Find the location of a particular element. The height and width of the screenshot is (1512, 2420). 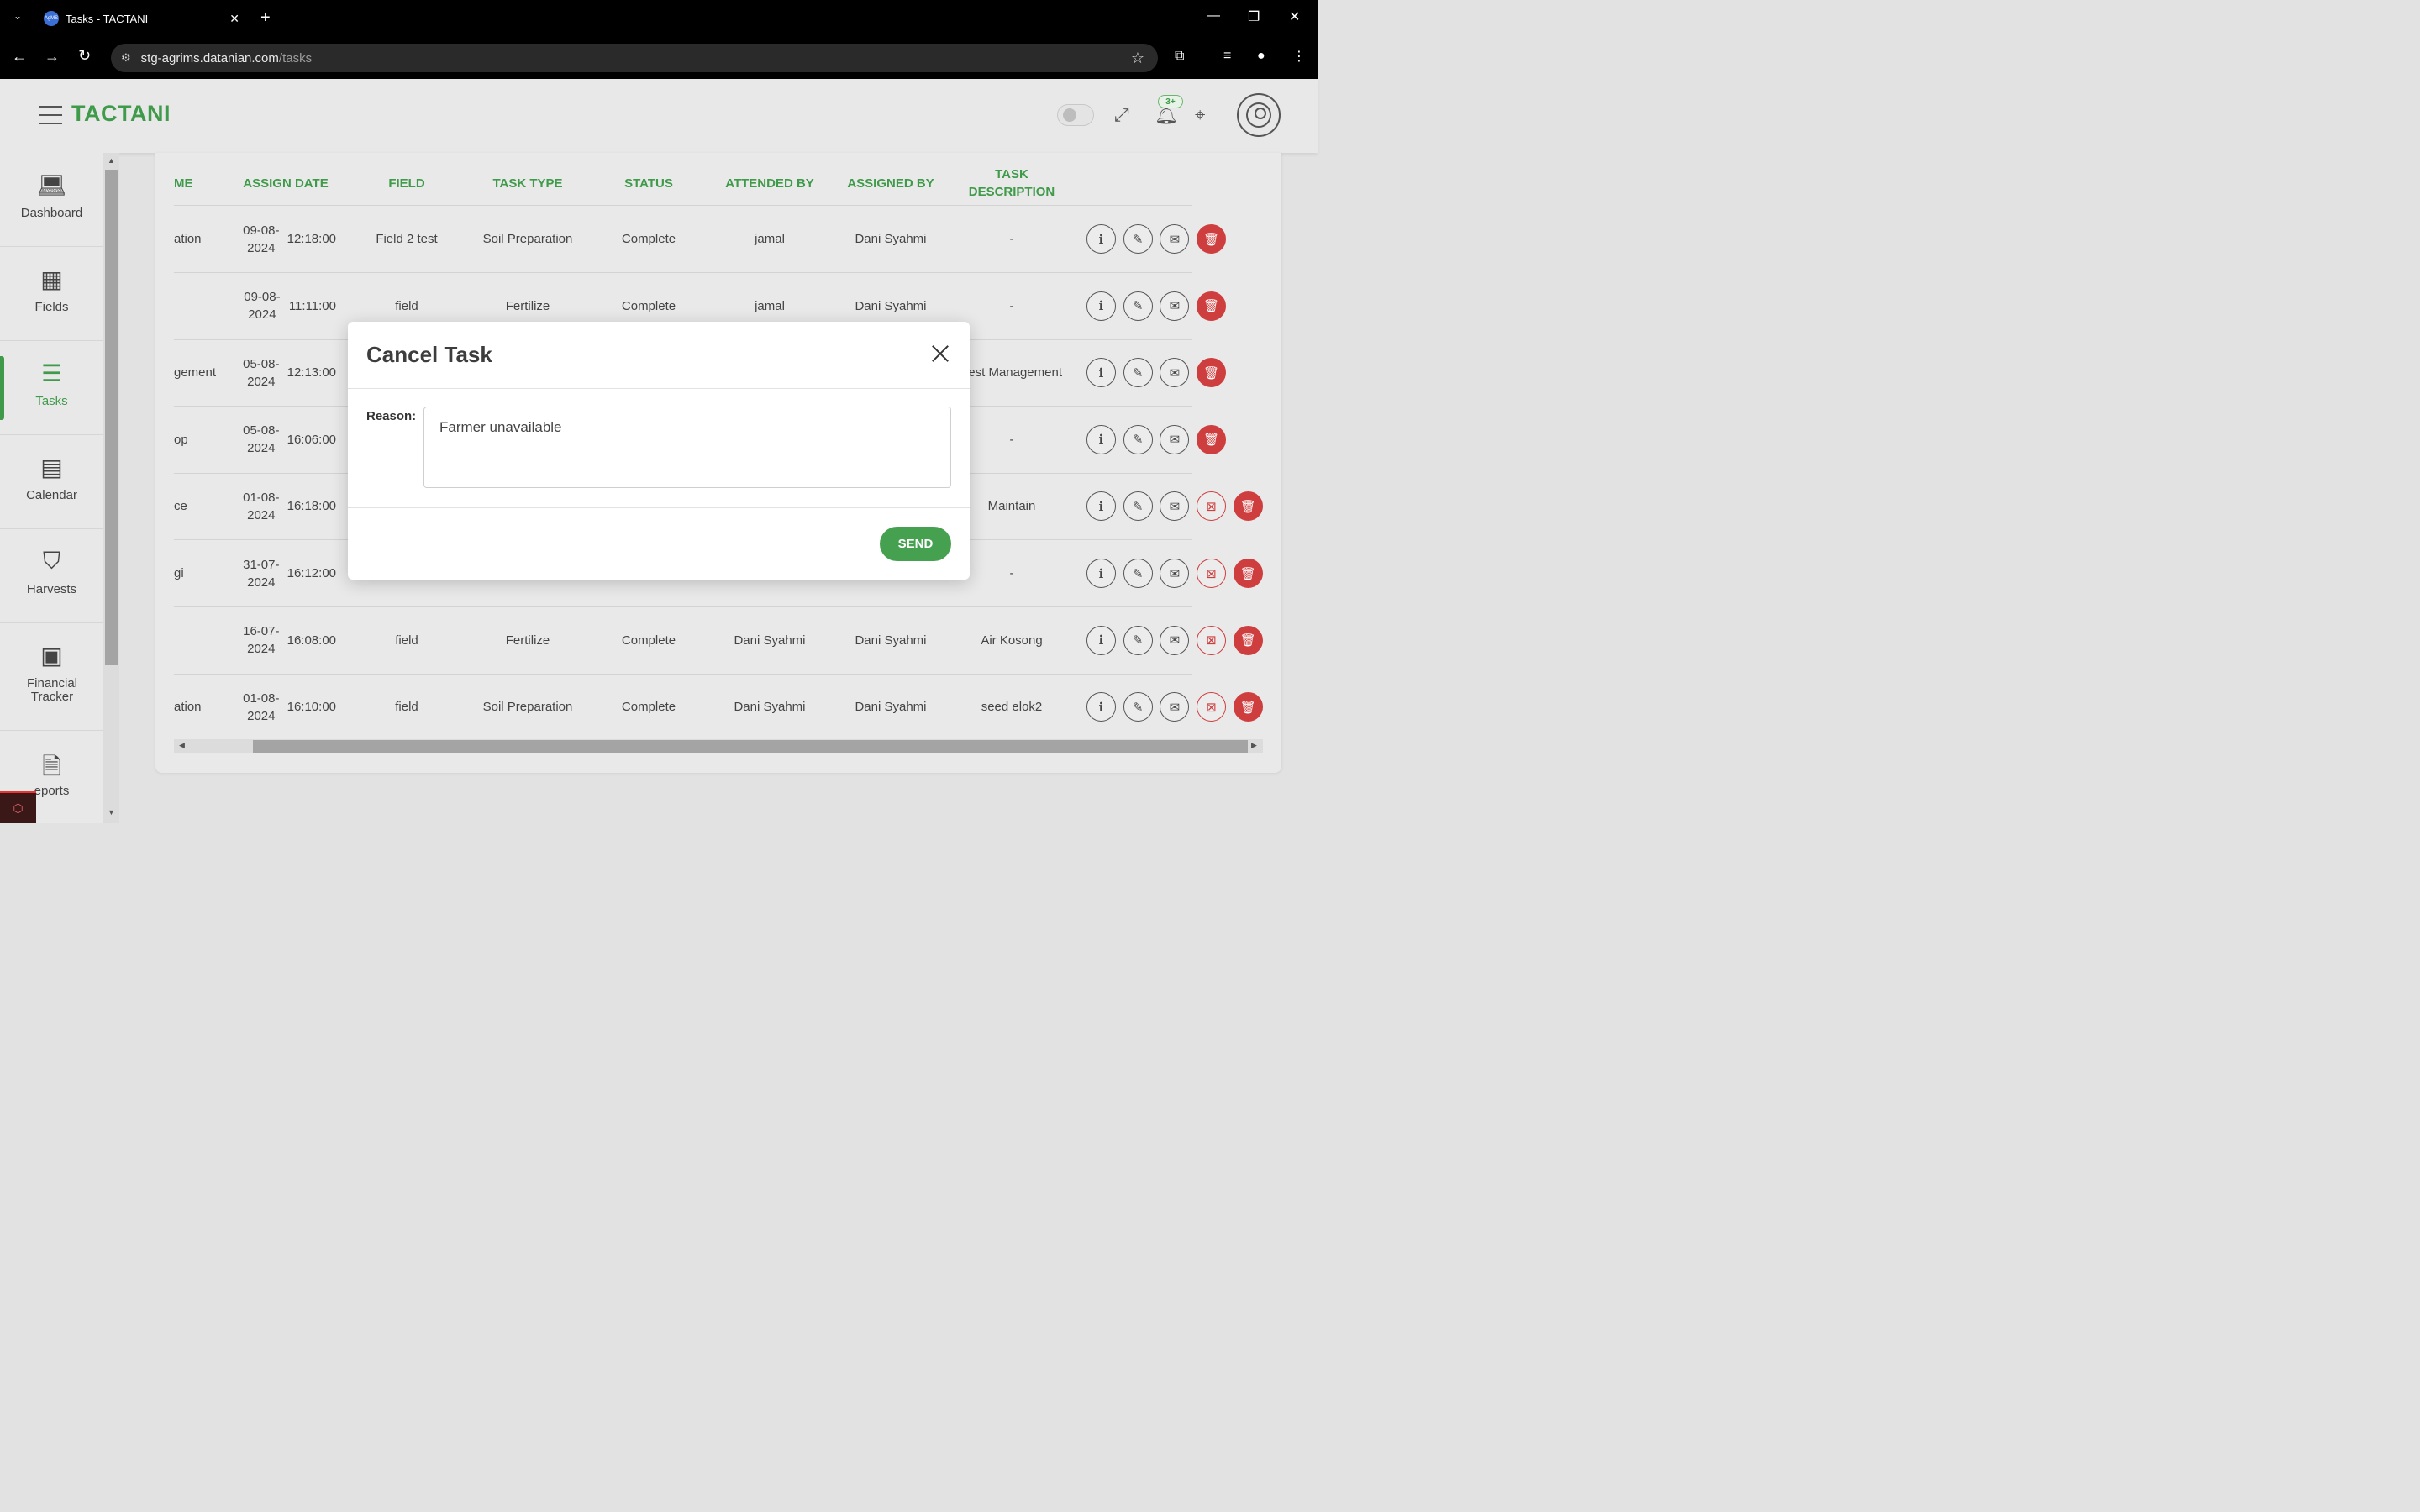

scroll-left-arrow-icon: ◀ is located at coordinates (182, 745).